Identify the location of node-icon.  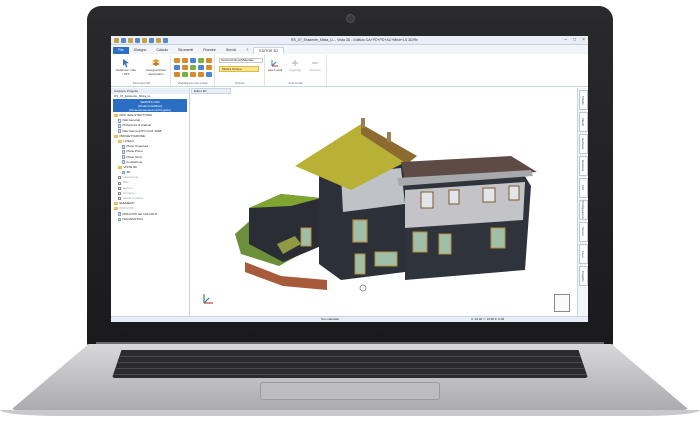
(209, 60).